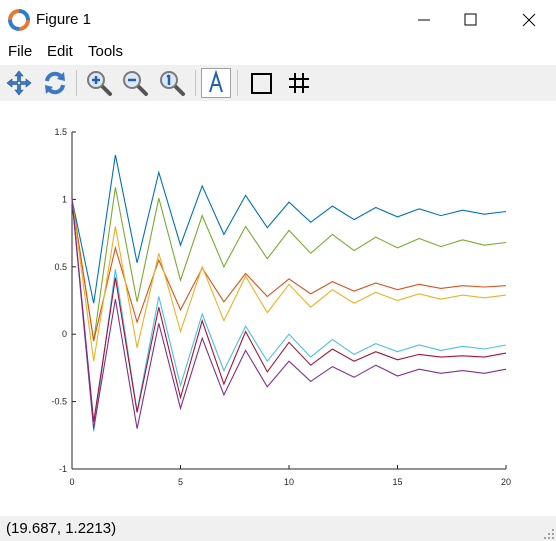 This screenshot has height=541, width=556. I want to click on y-tick-label: 1.5, so click(60, 132).